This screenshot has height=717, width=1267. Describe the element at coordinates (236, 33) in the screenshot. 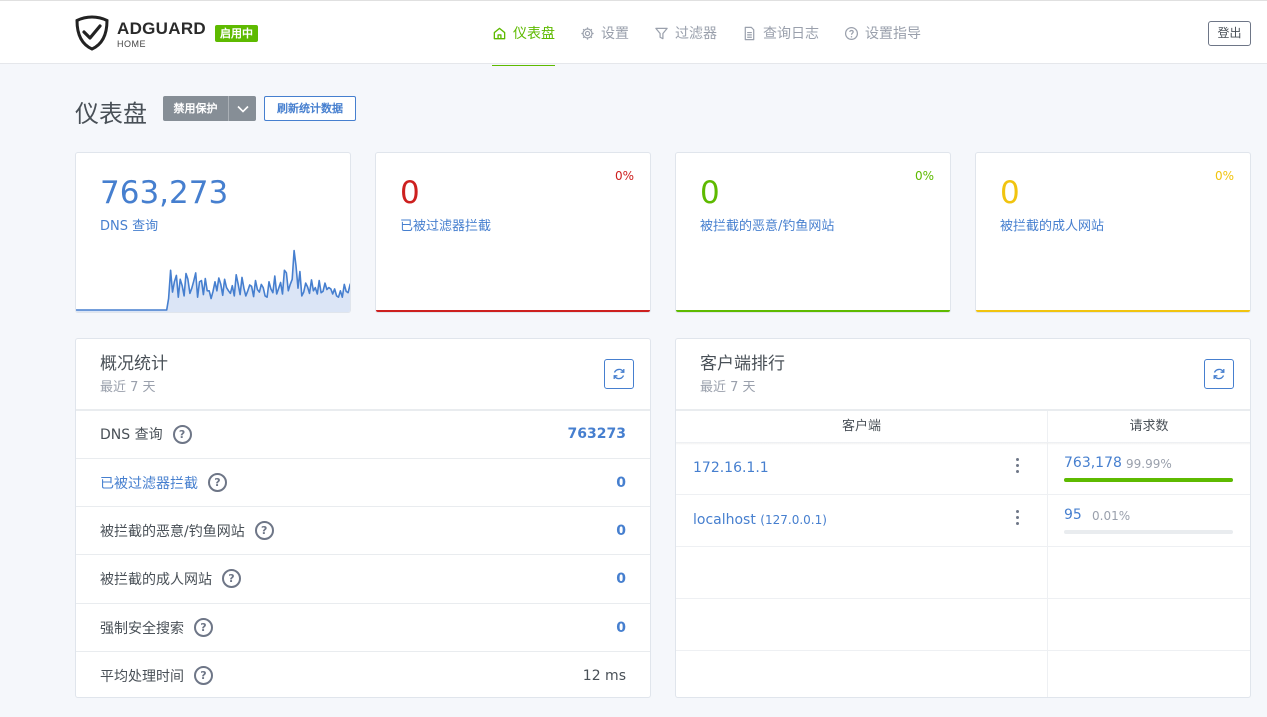

I see `status-badge: 启用中` at that location.